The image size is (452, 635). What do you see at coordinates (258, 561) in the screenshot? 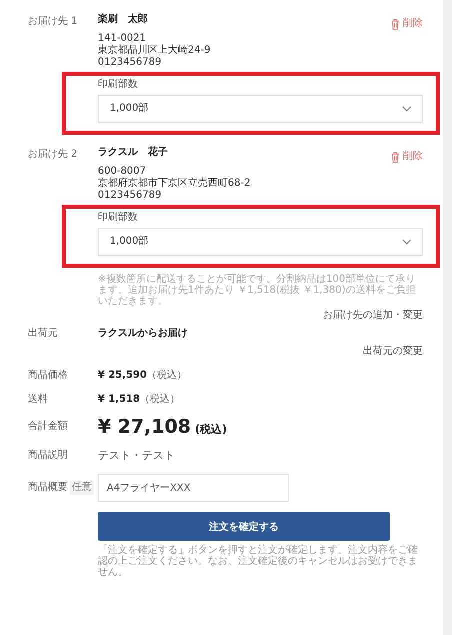
I see `notice-text: 「注文を確定する」ボタンを押すと注文が確定します。注文内容をご確認の上ご注文ください。なお、注文確定後のキャンセルはお受けできません。` at bounding box center [258, 561].